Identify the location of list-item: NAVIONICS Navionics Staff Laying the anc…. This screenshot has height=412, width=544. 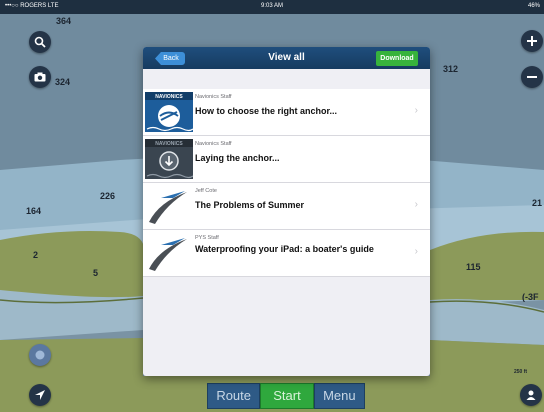
(286, 159).